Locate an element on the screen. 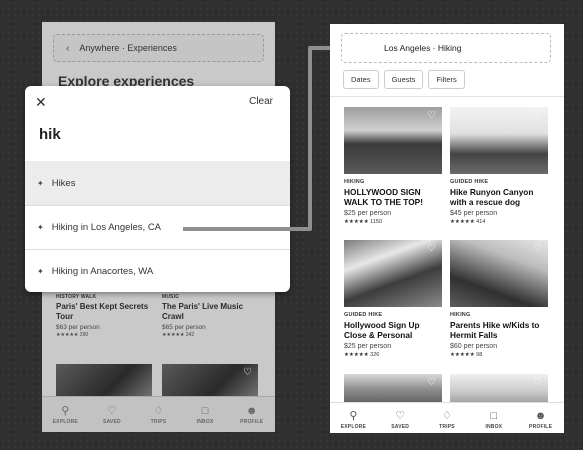  card-price: $65 per person is located at coordinates (184, 327).